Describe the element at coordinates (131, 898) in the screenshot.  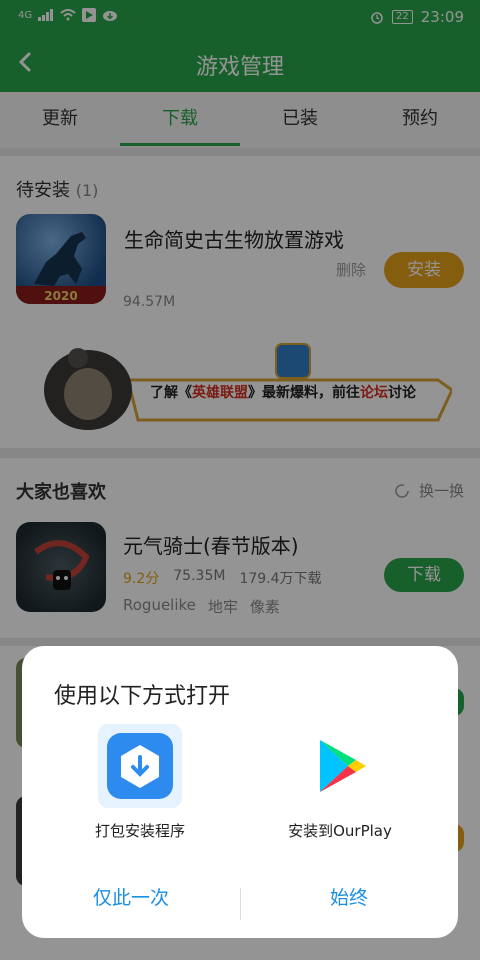
I see `just-once-button: 仅此一次` at that location.